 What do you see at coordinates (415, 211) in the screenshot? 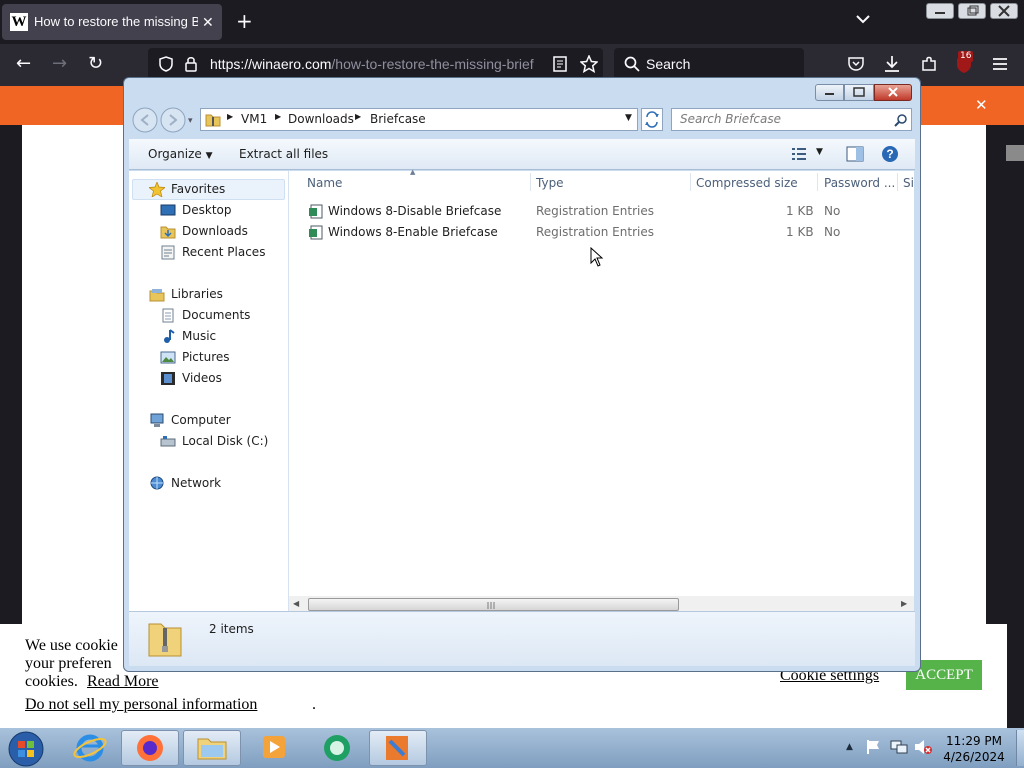
I see `file-name: Windows 8-Disable Briefcase` at bounding box center [415, 211].